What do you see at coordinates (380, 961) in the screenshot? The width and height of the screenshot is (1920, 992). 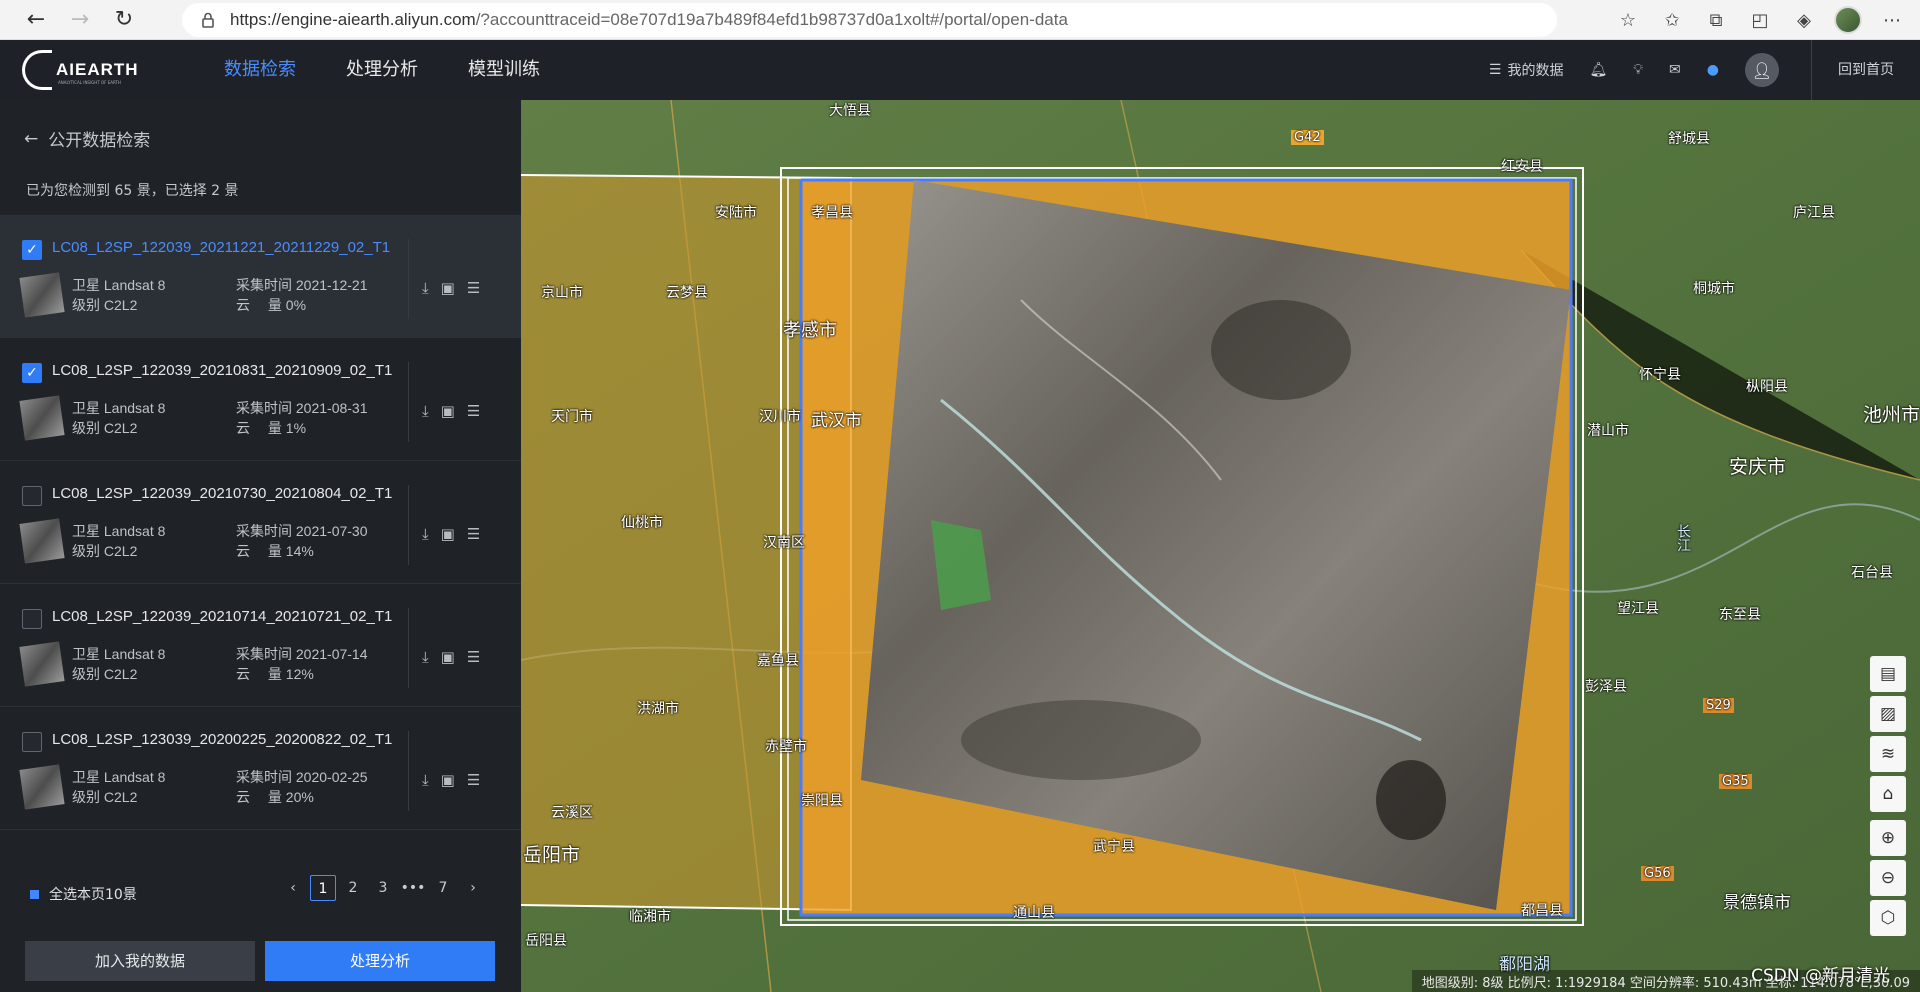 I see `process-analysis-button: 处理分析` at bounding box center [380, 961].